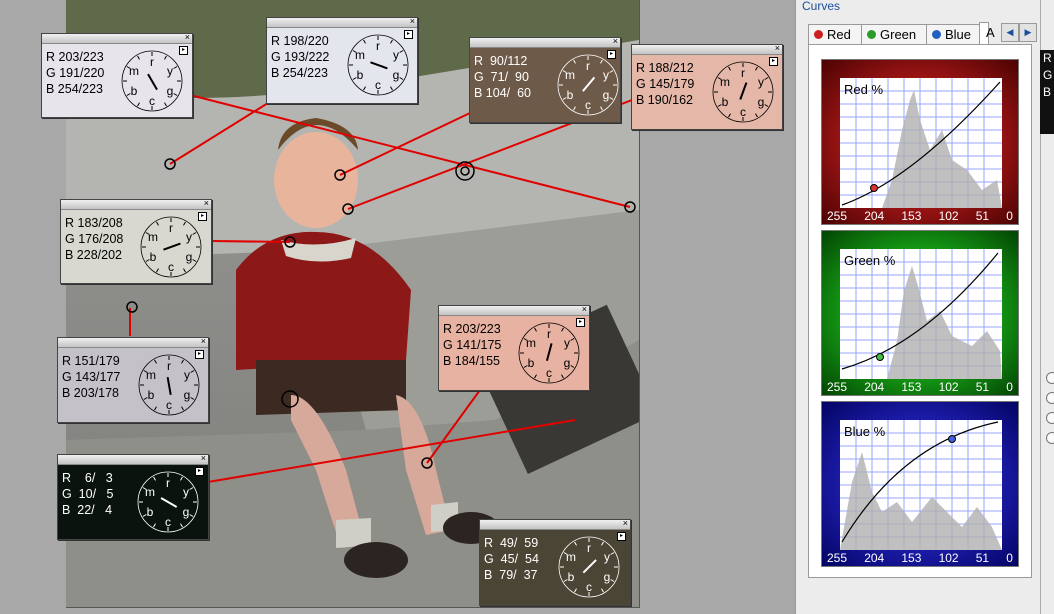 The width and height of the screenshot is (1054, 614). What do you see at coordinates (920, 142) in the screenshot?
I see `red-curve-box: Red % 255 204 153 102 51 0` at bounding box center [920, 142].